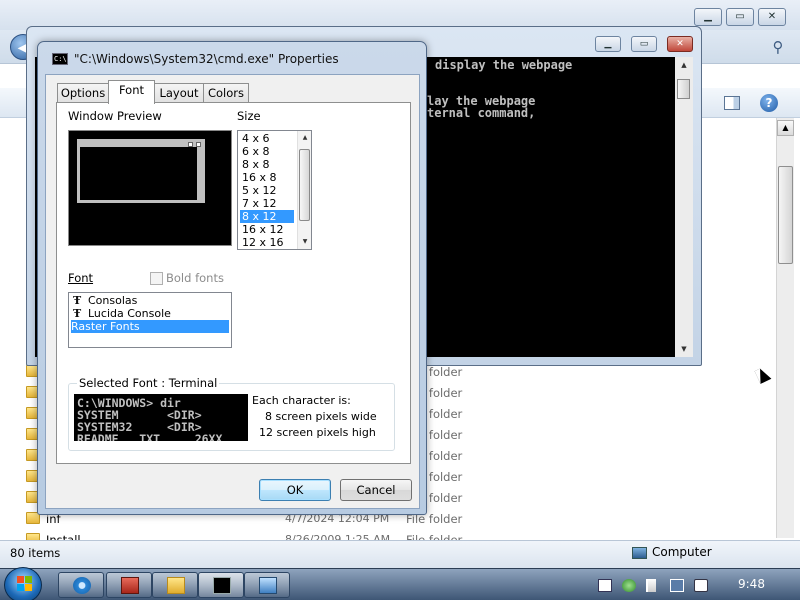 Image resolution: width=800 pixels, height=600 pixels. What do you see at coordinates (769, 103) in the screenshot?
I see `help-icon: ?` at bounding box center [769, 103].